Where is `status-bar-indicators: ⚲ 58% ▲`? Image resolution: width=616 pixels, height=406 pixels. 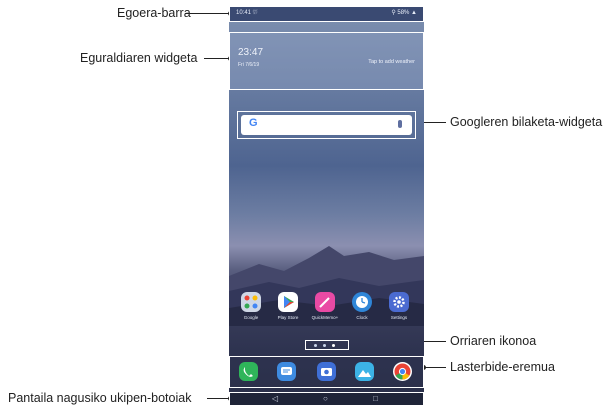
status-bar-indicators: ⚲ 58% ▲ is located at coordinates (404, 13).